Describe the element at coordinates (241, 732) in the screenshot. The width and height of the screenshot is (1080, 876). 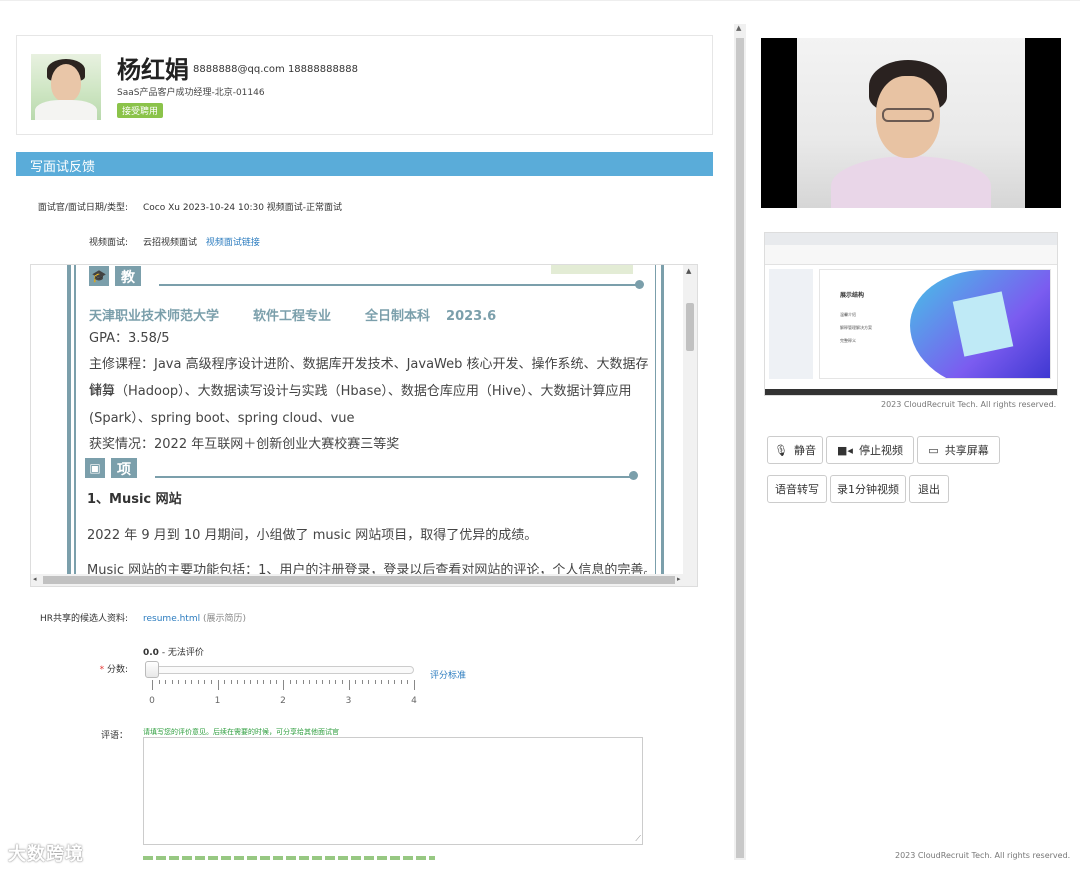
I see `comment-hint: 请填写您的评价意见。后续在需要的时候，可分享给其他面试官` at that location.